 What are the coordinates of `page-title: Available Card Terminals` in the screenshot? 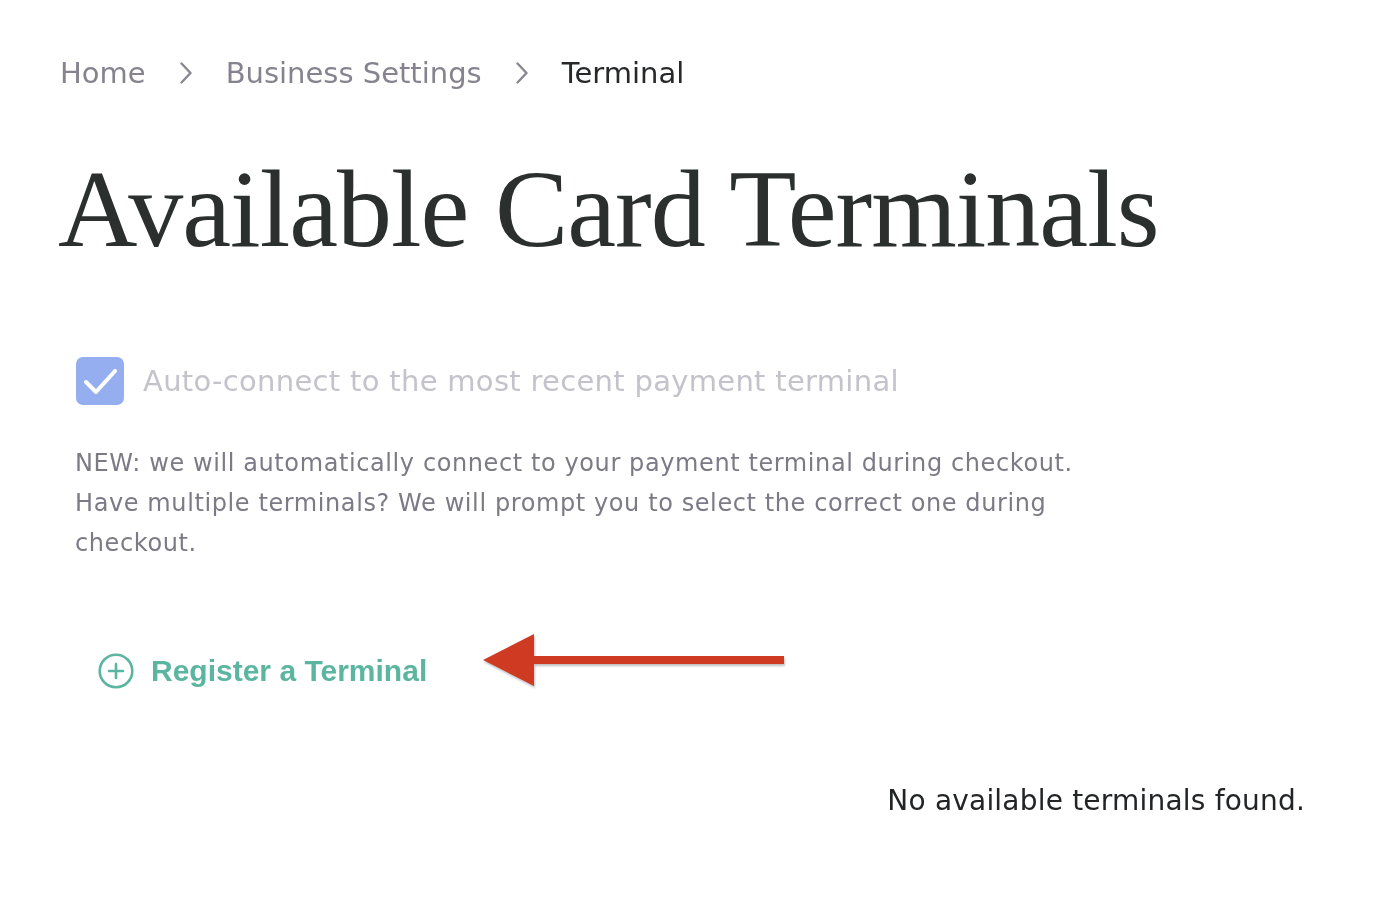 It's located at (609, 209).